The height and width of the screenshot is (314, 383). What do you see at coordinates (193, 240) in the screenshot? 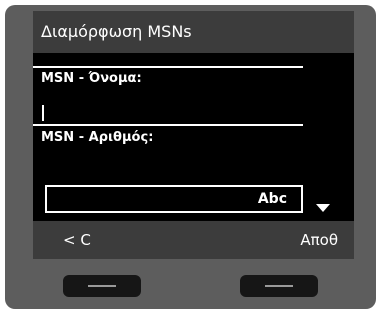
I see `softkey-bar: < C Αποθ` at bounding box center [193, 240].